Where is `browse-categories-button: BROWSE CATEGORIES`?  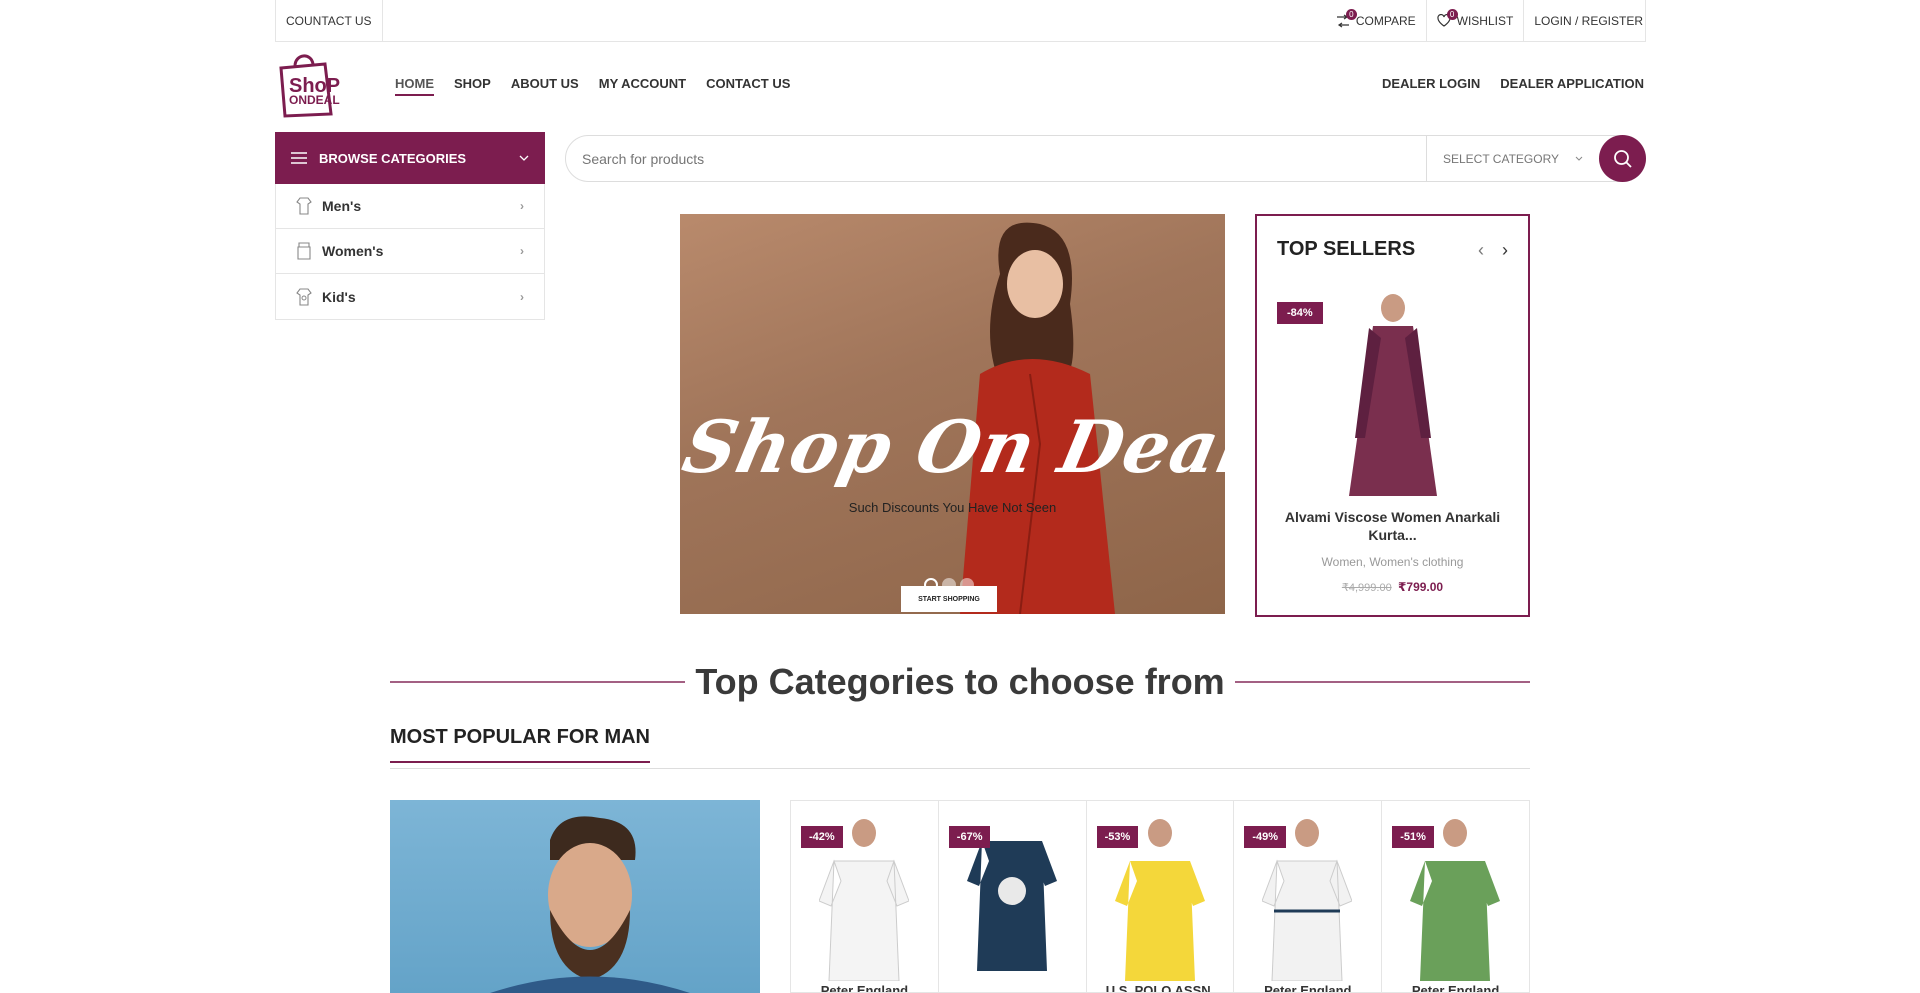 browse-categories-button: BROWSE CATEGORIES is located at coordinates (410, 158).